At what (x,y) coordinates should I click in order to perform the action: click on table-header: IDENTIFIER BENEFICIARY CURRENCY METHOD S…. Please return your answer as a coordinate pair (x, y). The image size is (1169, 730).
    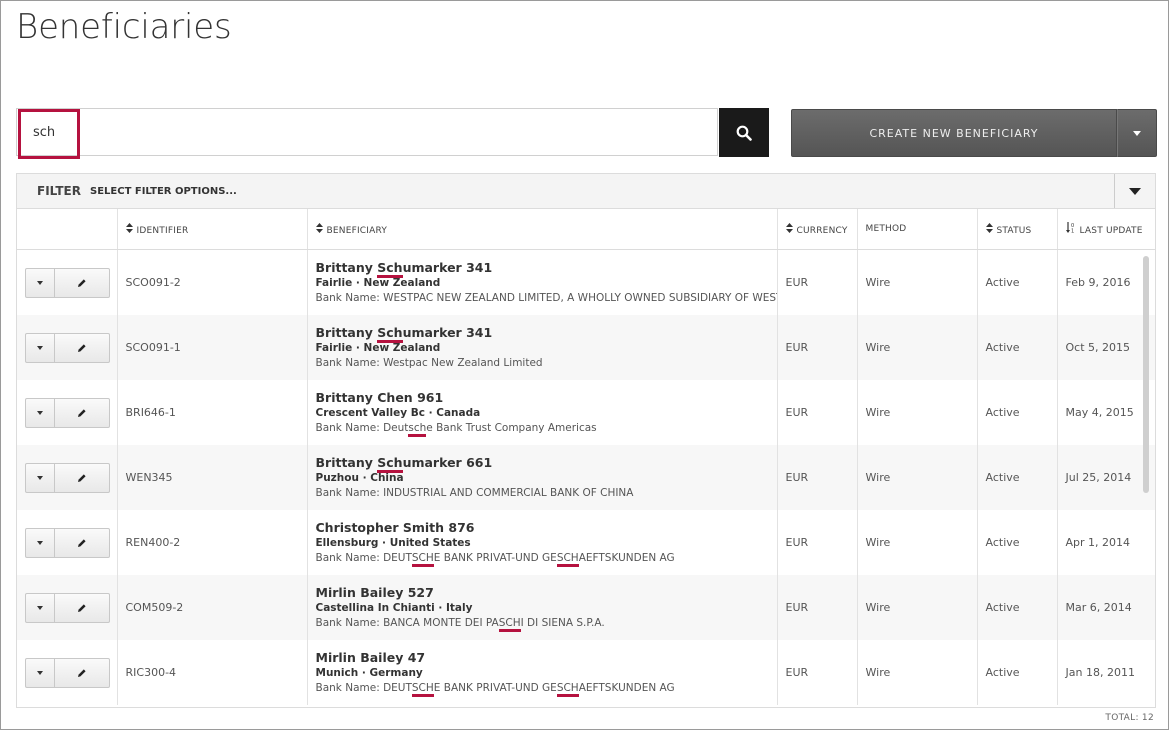
    Looking at the image, I should click on (586, 229).